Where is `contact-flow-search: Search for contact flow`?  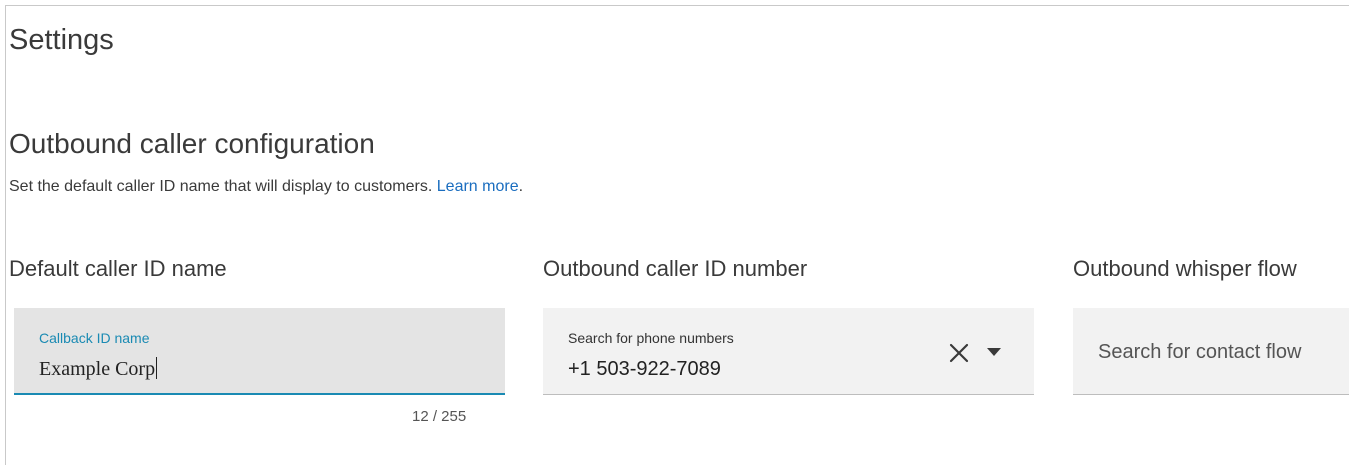
contact-flow-search: Search for contact flow is located at coordinates (1211, 351).